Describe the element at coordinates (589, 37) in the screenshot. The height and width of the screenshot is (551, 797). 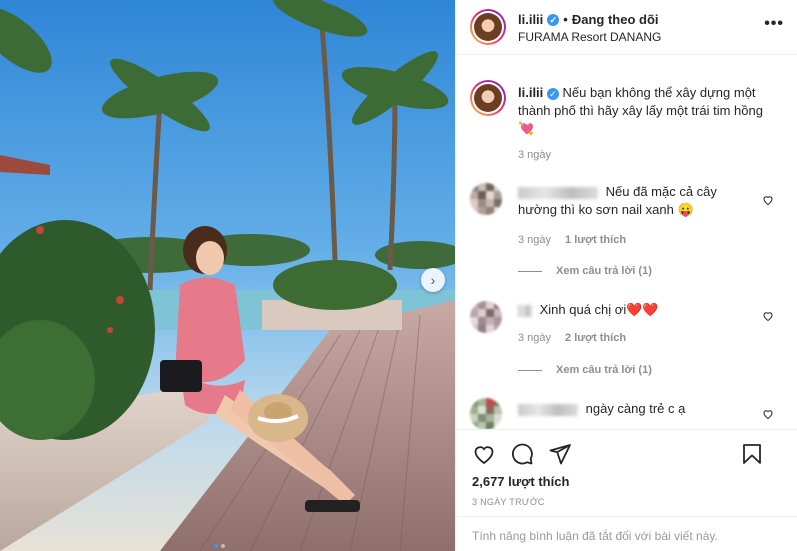
I see `location-link: FURAMA Resort DANANG` at that location.